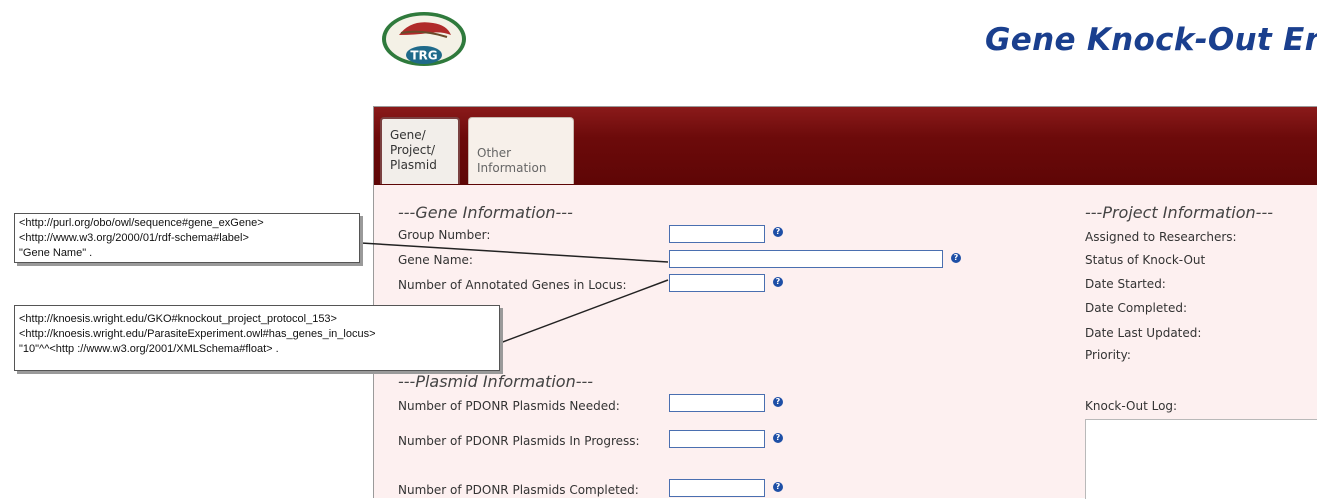 The height and width of the screenshot is (499, 1317). I want to click on callout-line: "Gene Name" ., so click(56, 253).